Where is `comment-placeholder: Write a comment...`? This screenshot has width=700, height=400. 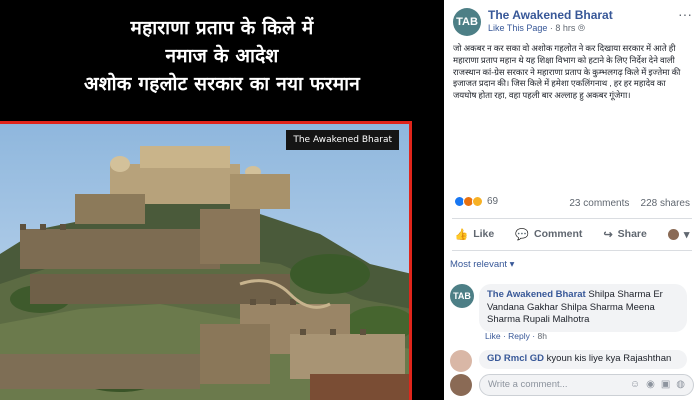
comment-placeholder: Write a comment... is located at coordinates (528, 384).